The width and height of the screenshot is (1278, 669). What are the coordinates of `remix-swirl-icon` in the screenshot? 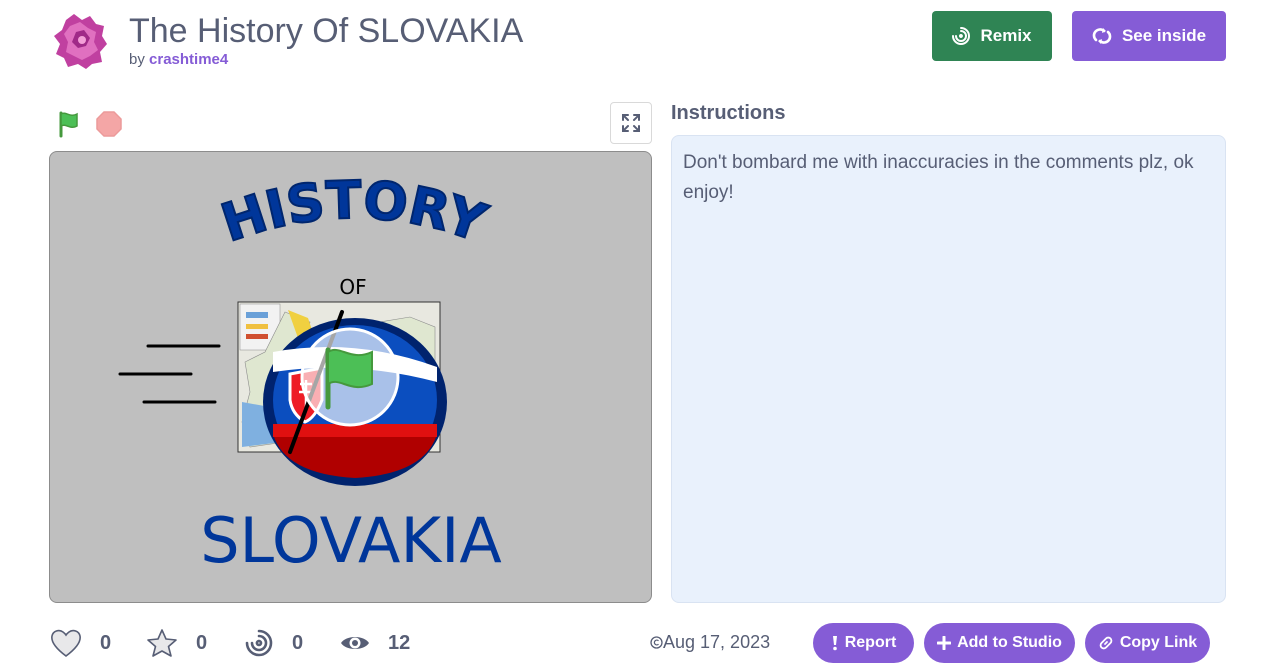 It's located at (259, 643).